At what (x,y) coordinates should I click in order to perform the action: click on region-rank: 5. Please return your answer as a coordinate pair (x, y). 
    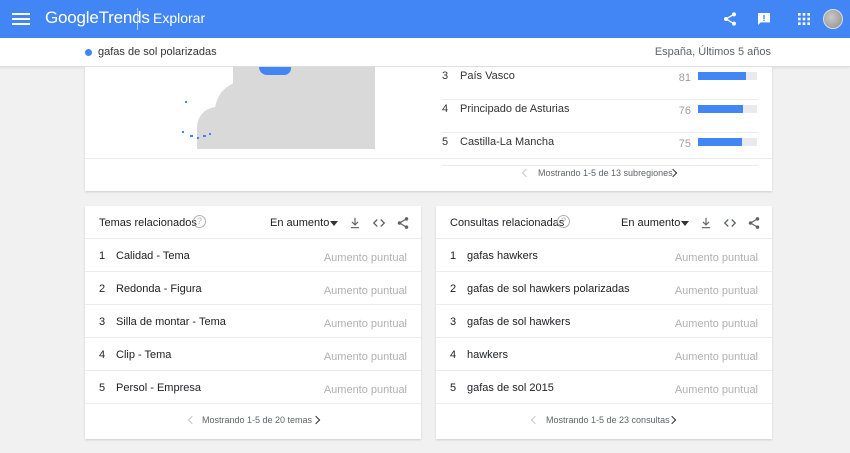
    Looking at the image, I should click on (445, 142).